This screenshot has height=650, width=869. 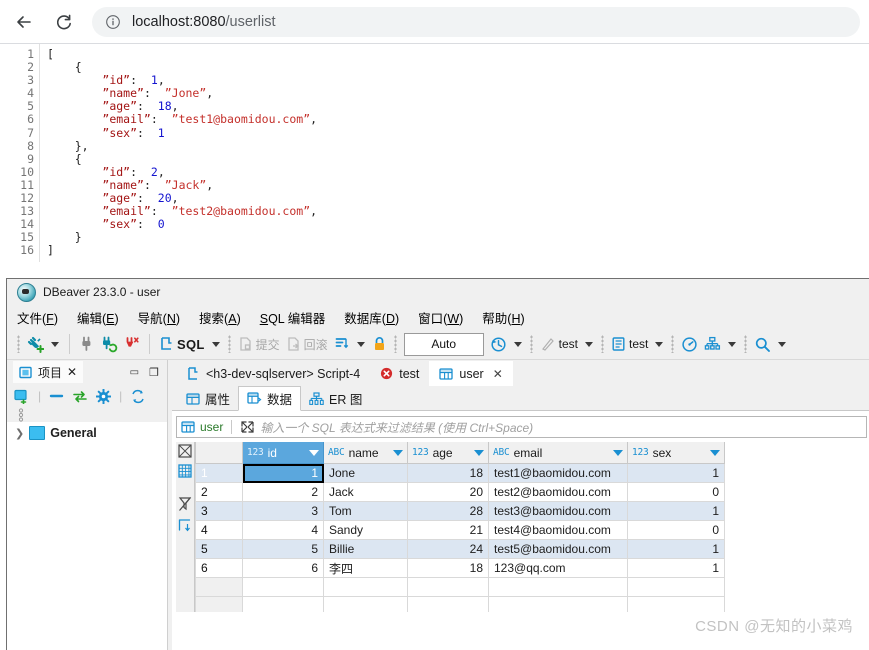 What do you see at coordinates (558, 453) in the screenshot?
I see `column-header-email: ABC email` at bounding box center [558, 453].